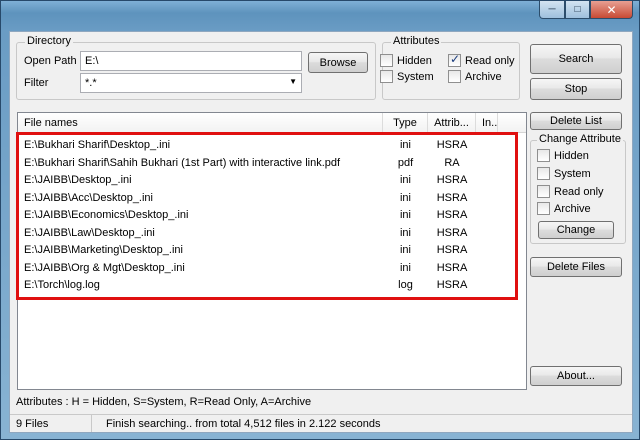 The image size is (640, 440). Describe the element at coordinates (320, 12) in the screenshot. I see `title-bar: ─ □ ✕` at that location.